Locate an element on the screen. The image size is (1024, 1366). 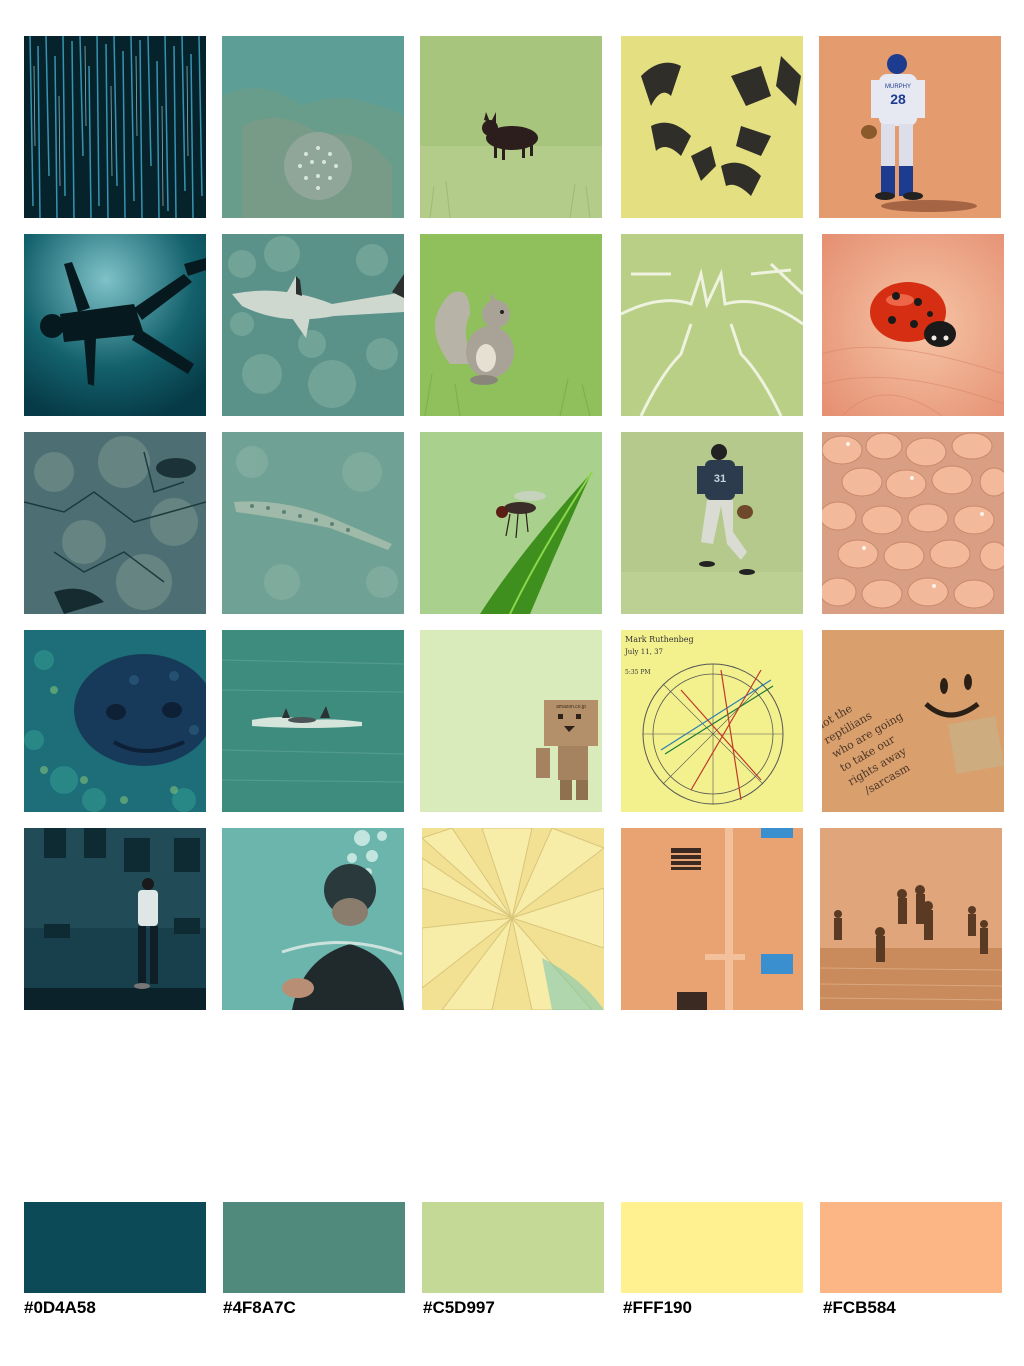
paper-fan-photo is located at coordinates (513, 919).